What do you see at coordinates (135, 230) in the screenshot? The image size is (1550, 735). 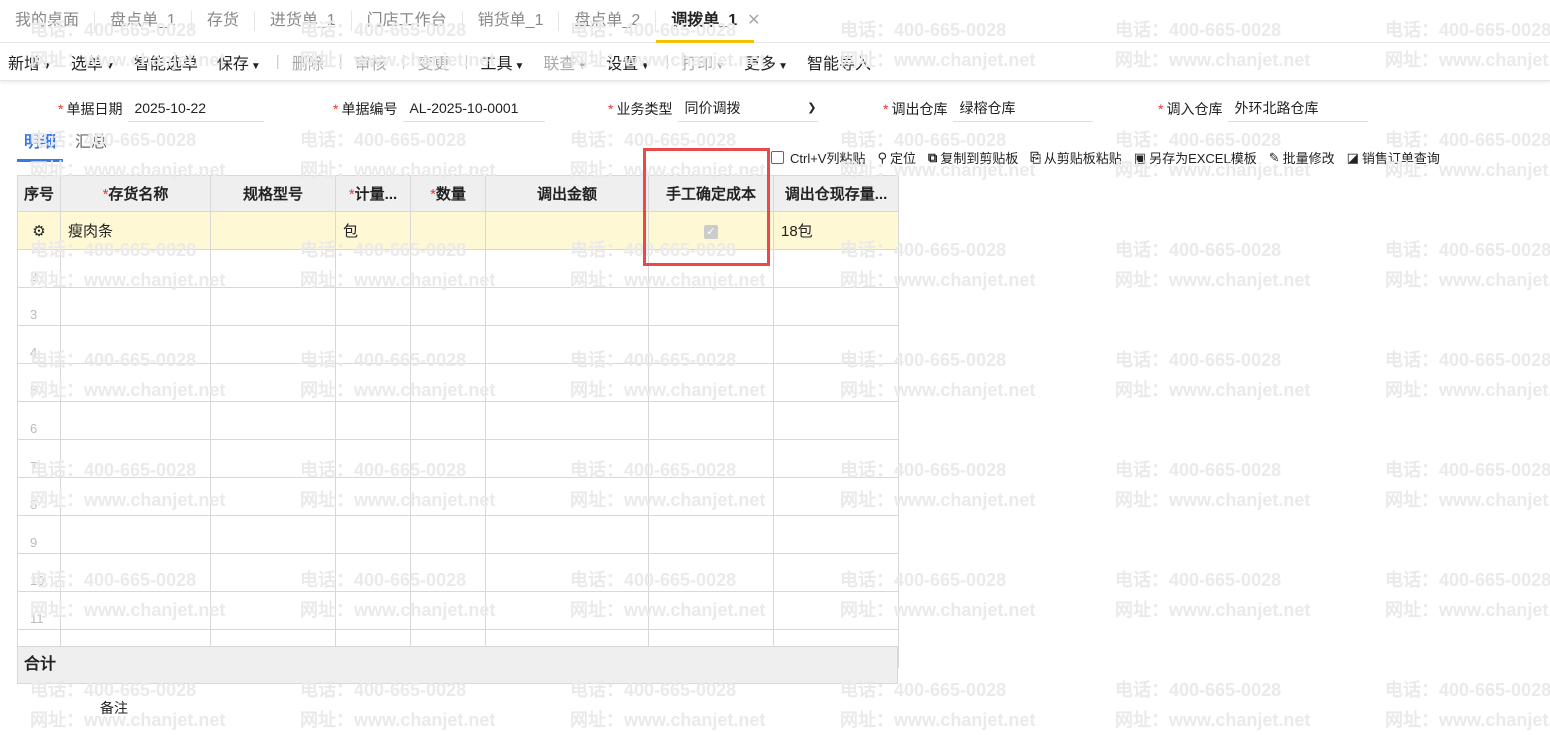 I see `cell-item-name: 瘦肉条` at bounding box center [135, 230].